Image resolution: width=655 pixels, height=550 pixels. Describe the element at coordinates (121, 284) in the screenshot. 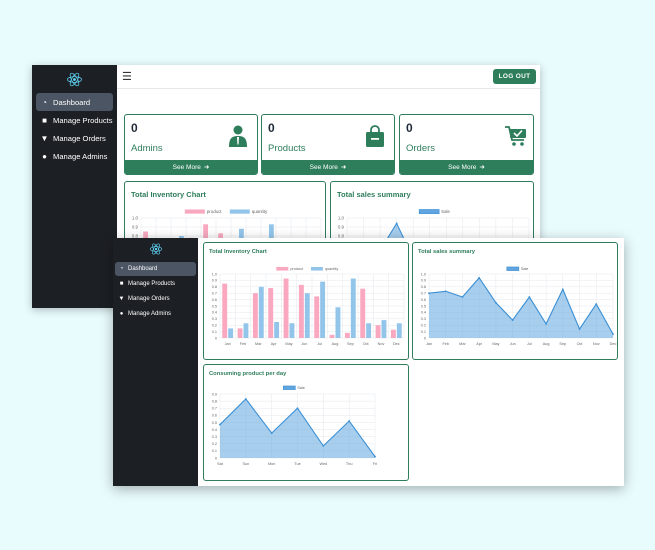

I see `bag-icon: ■` at that location.